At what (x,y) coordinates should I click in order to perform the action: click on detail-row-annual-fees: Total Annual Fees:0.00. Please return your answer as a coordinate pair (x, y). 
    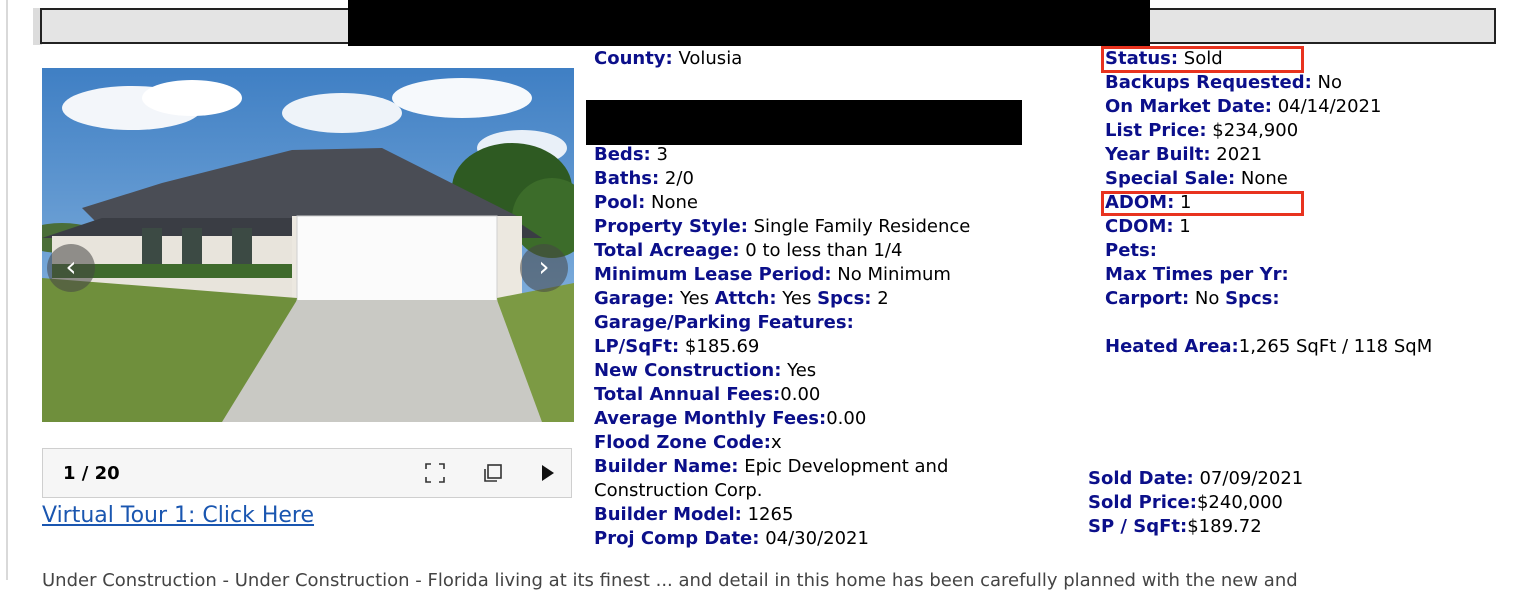
    Looking at the image, I should click on (707, 394).